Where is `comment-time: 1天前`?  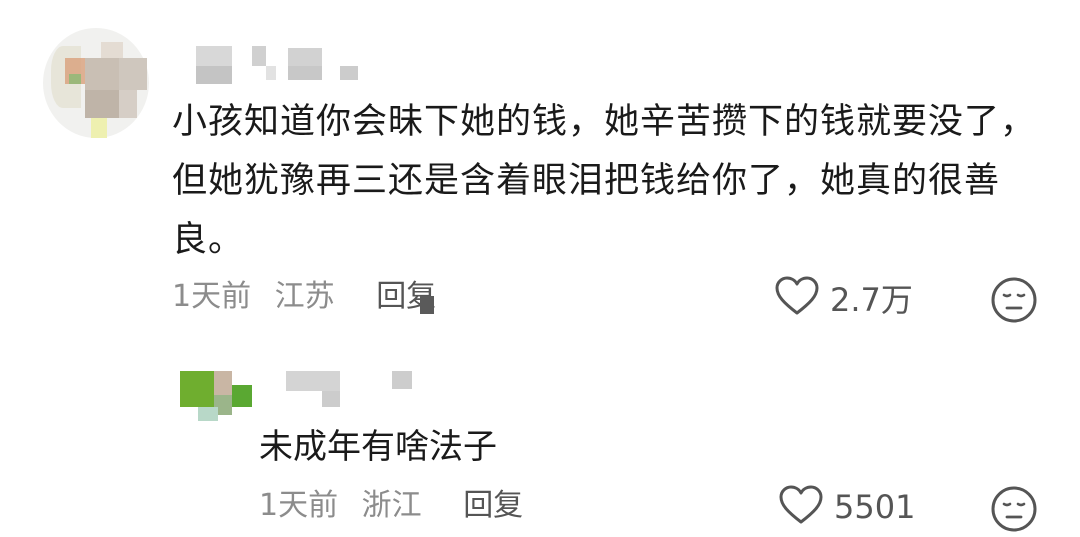
comment-time: 1天前 is located at coordinates (212, 296).